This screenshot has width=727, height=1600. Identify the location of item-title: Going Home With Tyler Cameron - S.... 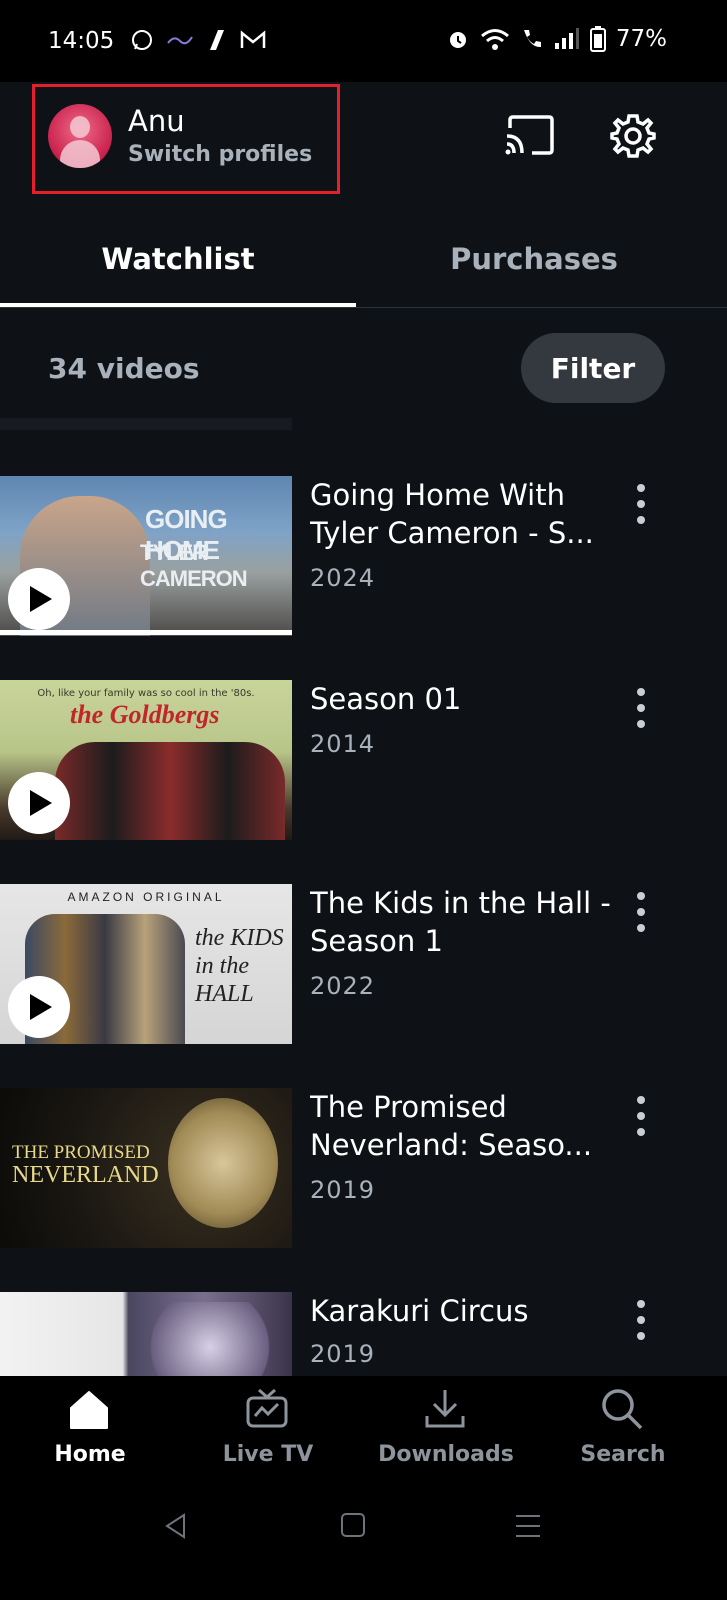
(465, 514).